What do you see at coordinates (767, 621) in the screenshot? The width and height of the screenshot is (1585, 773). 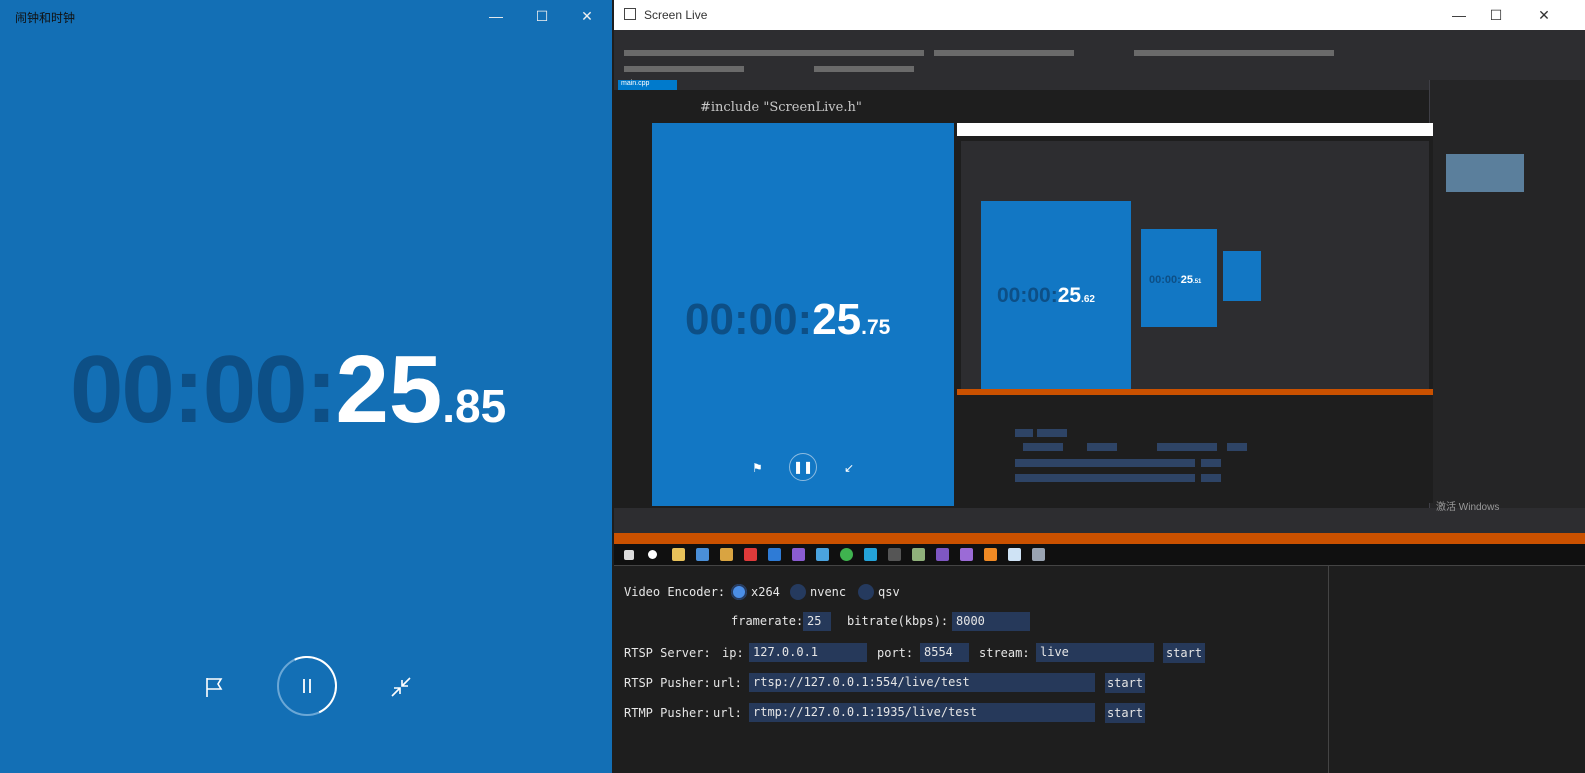 I see `framerate-label: framerate:` at bounding box center [767, 621].